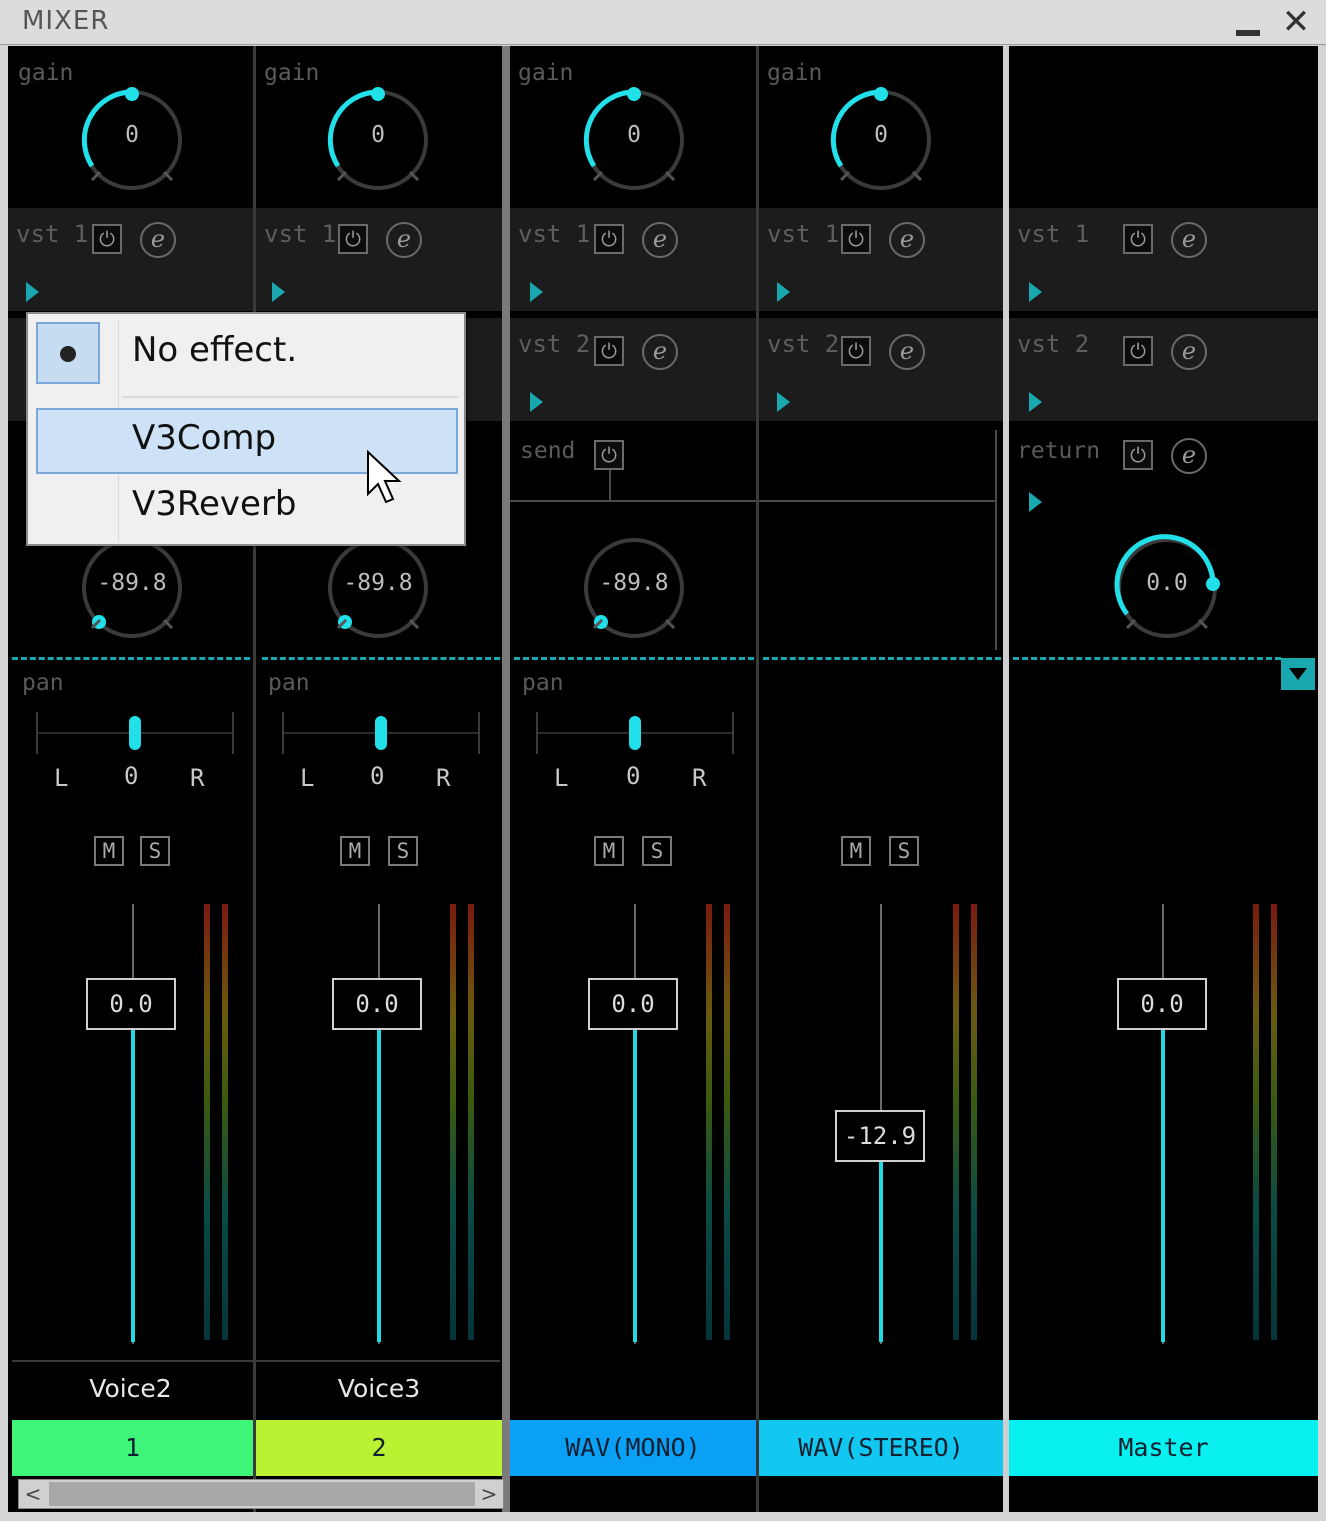 This screenshot has height=1521, width=1326. I want to click on close-button: ✕, so click(1296, 22).